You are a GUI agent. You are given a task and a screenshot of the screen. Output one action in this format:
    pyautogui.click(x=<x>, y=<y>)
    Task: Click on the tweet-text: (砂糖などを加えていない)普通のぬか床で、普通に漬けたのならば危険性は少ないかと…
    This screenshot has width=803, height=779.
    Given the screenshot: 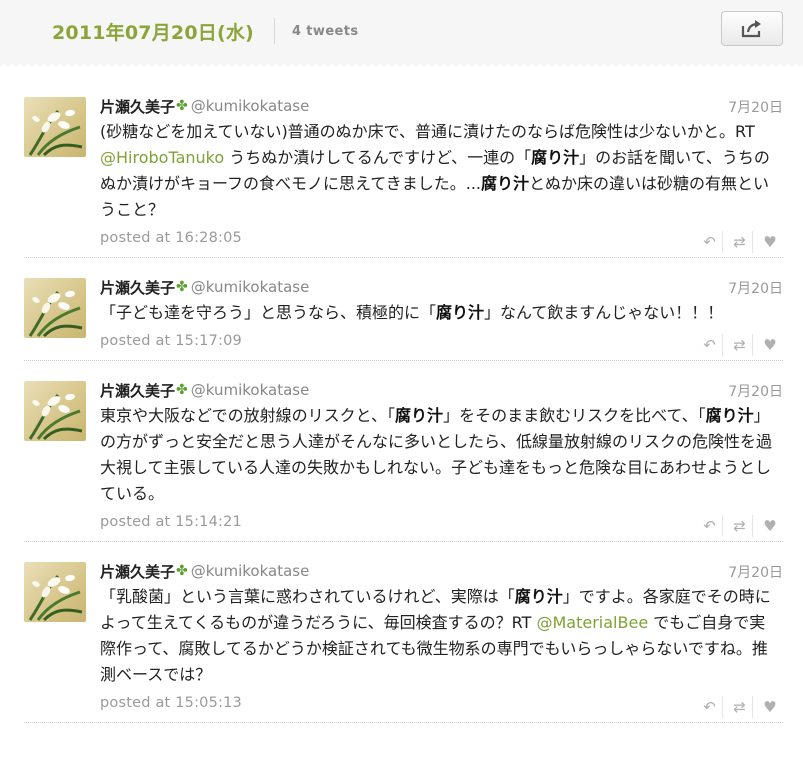 What is the action you would take?
    pyautogui.click(x=435, y=170)
    